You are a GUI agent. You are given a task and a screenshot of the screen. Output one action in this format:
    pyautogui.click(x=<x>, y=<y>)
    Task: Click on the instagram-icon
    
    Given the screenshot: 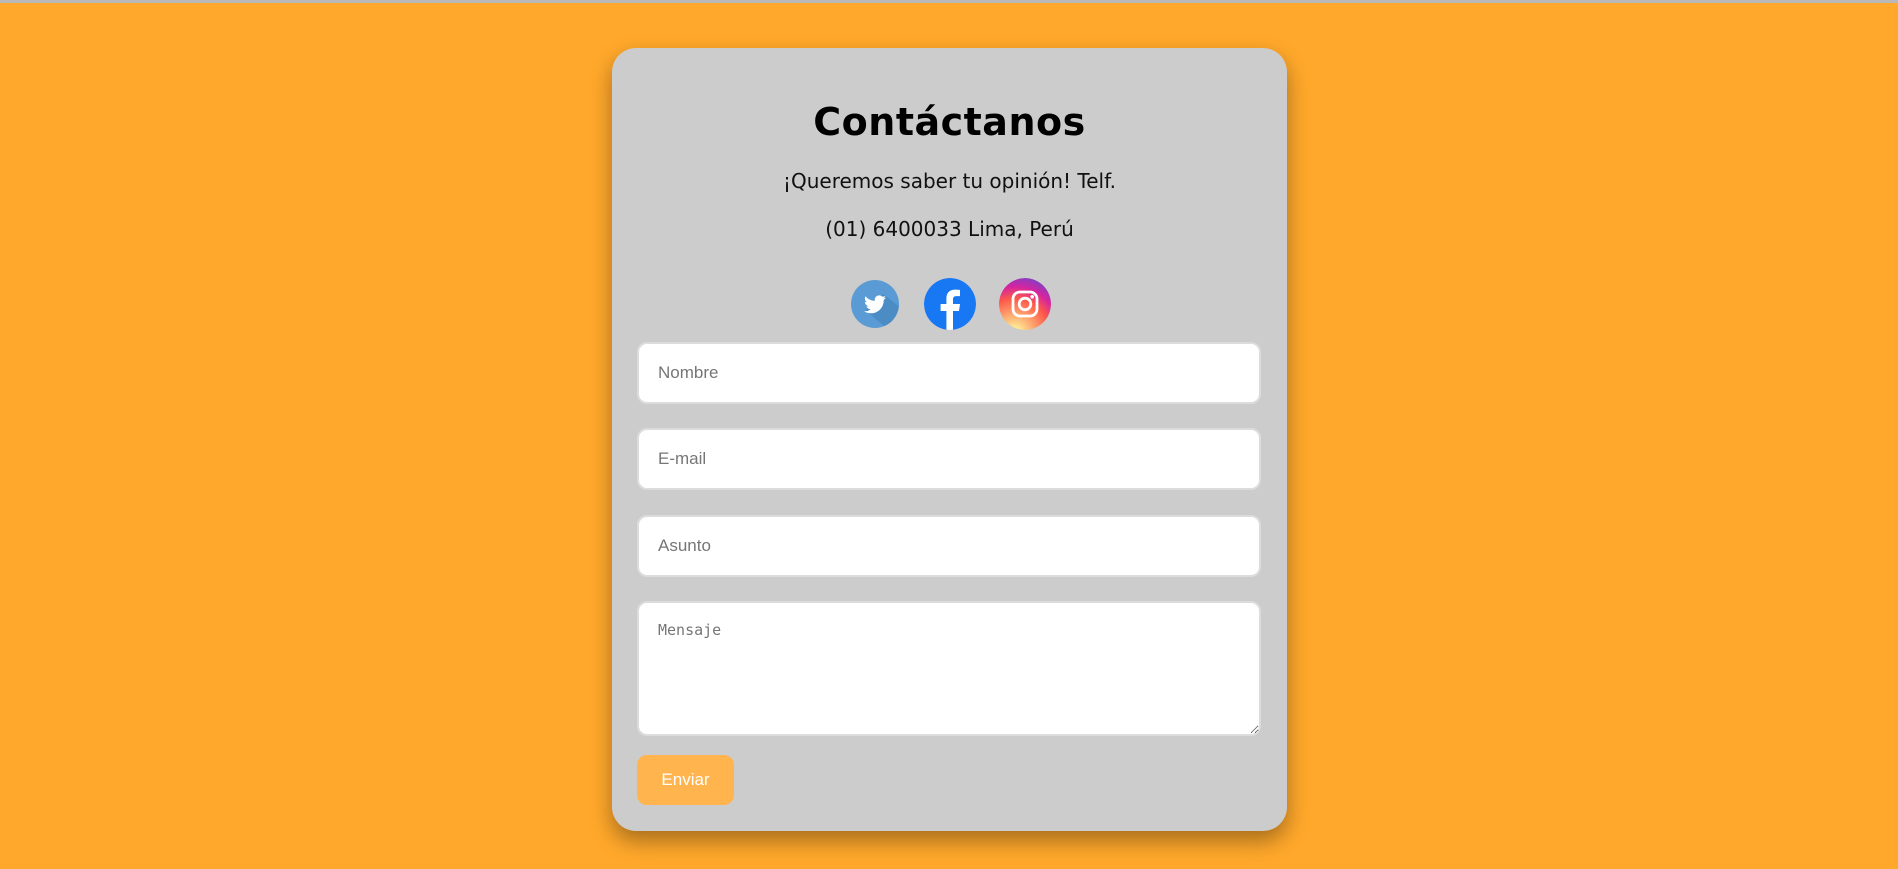 What is the action you would take?
    pyautogui.click(x=1024, y=304)
    